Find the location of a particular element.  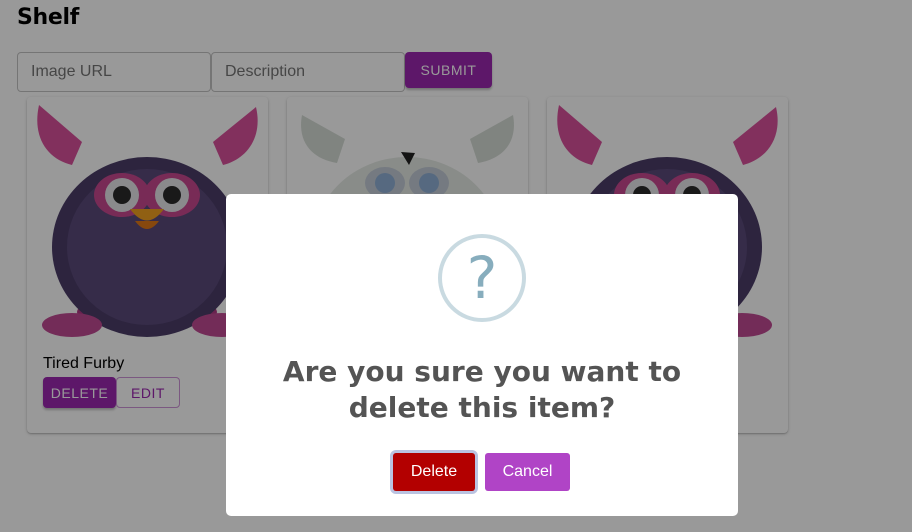

confirm-delete-button: Delete is located at coordinates (434, 472).